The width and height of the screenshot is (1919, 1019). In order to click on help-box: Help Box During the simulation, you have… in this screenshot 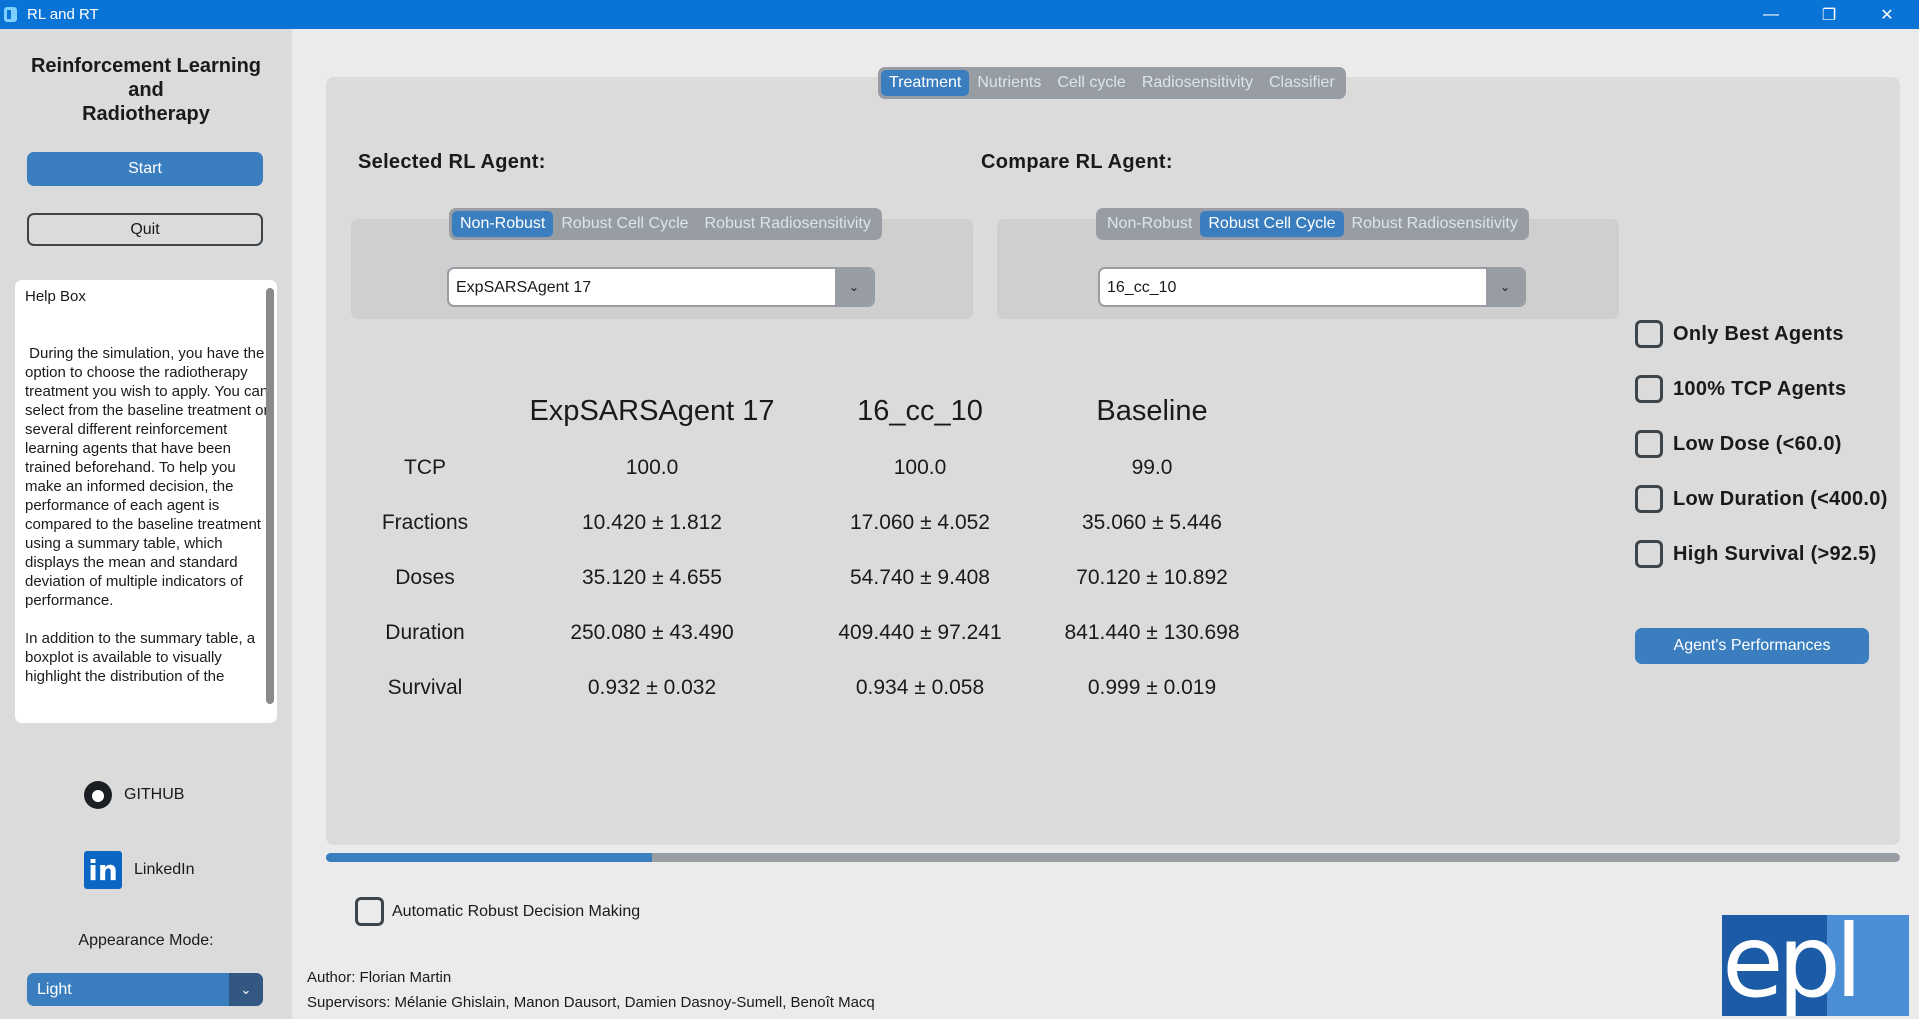, I will do `click(146, 501)`.